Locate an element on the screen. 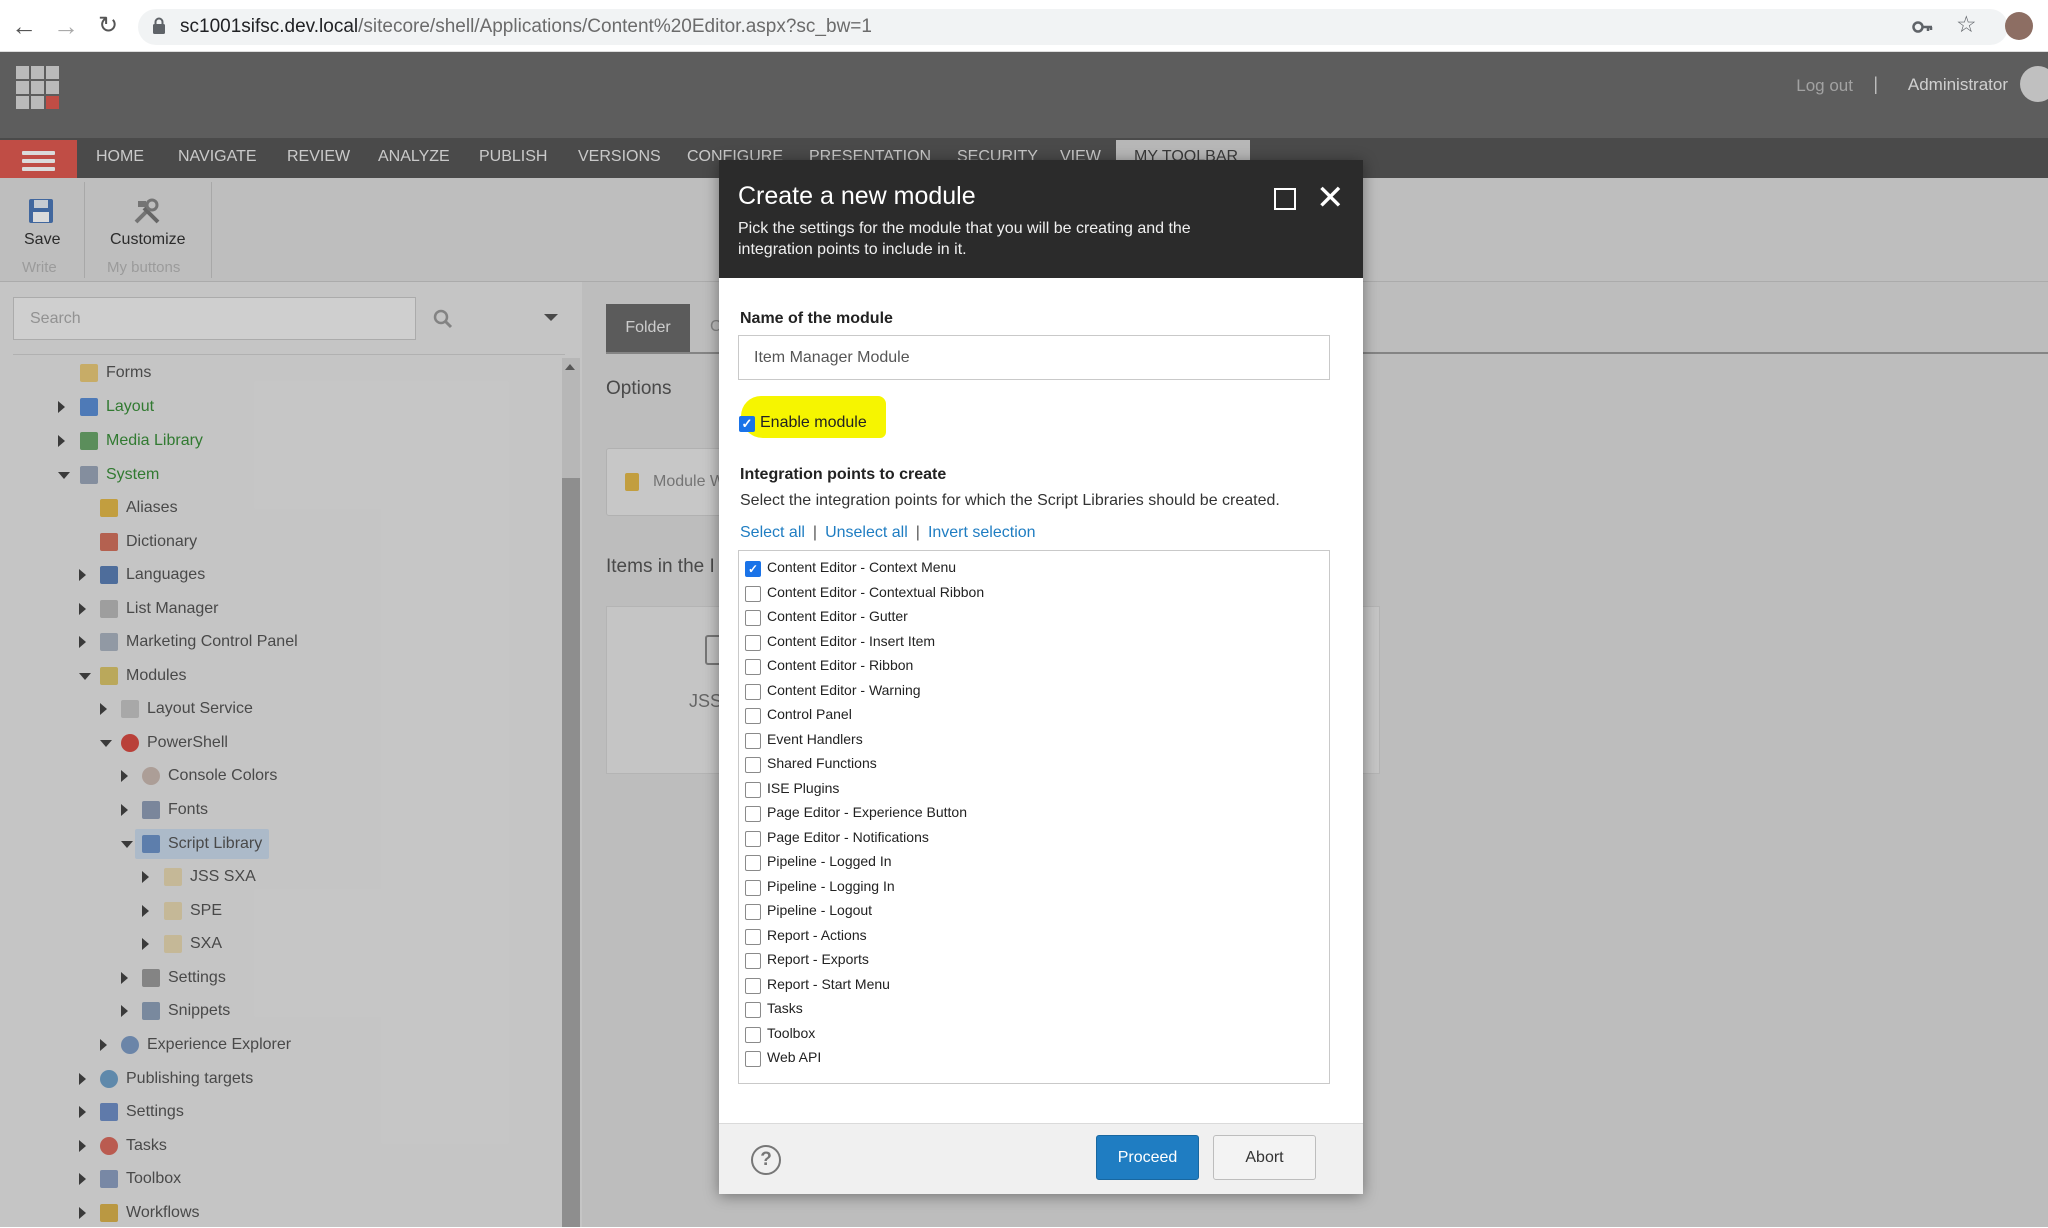  integration-point-label: Web API is located at coordinates (794, 1057).